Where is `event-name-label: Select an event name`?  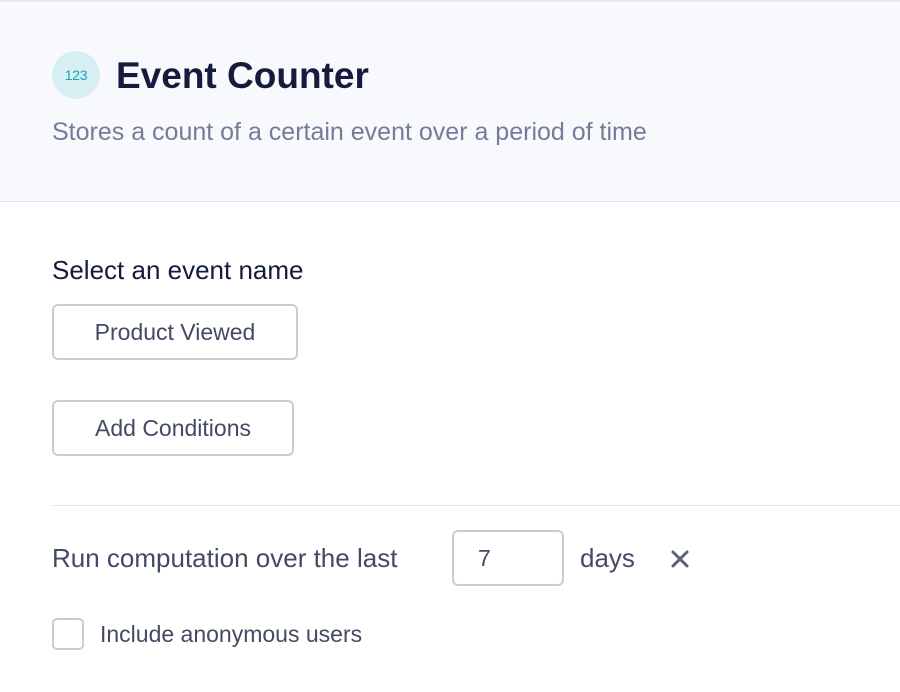 event-name-label: Select an event name is located at coordinates (178, 270).